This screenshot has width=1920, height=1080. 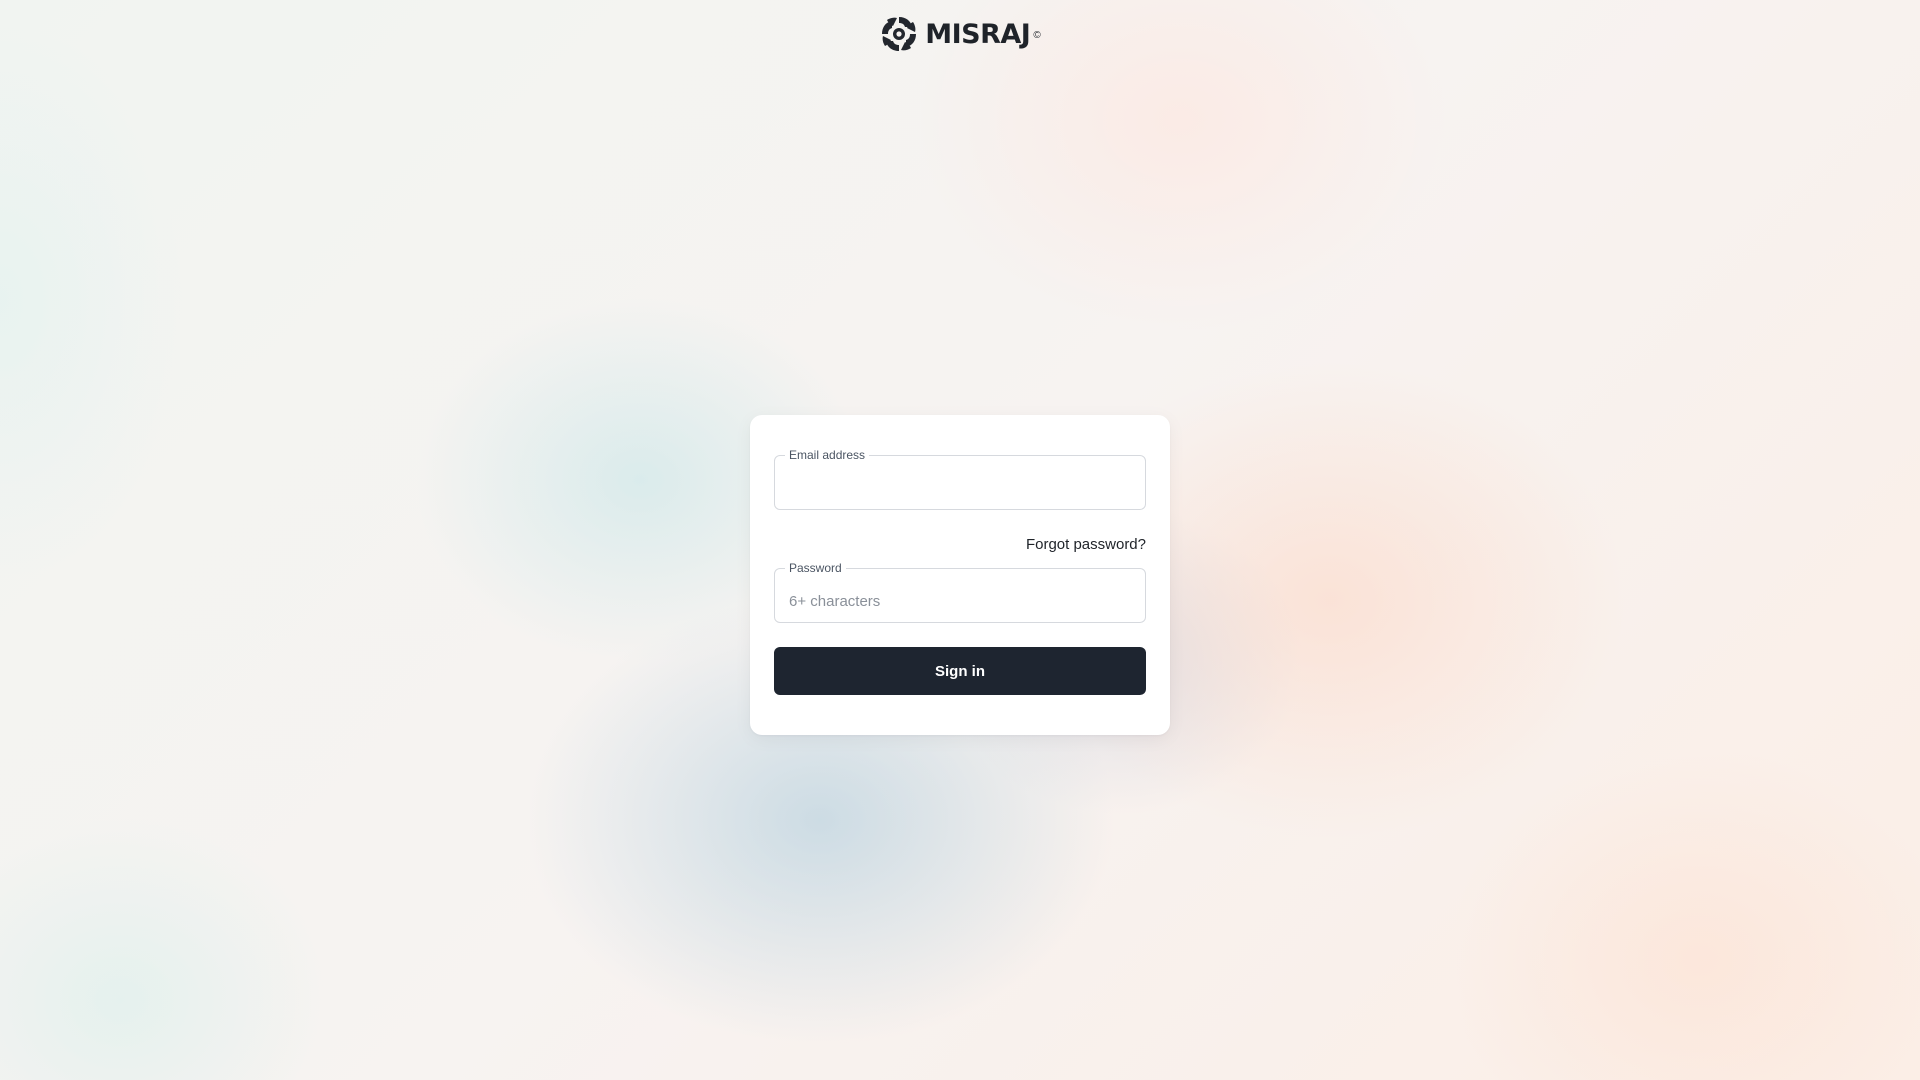 I want to click on sign-in-button: Sign in, so click(x=960, y=671).